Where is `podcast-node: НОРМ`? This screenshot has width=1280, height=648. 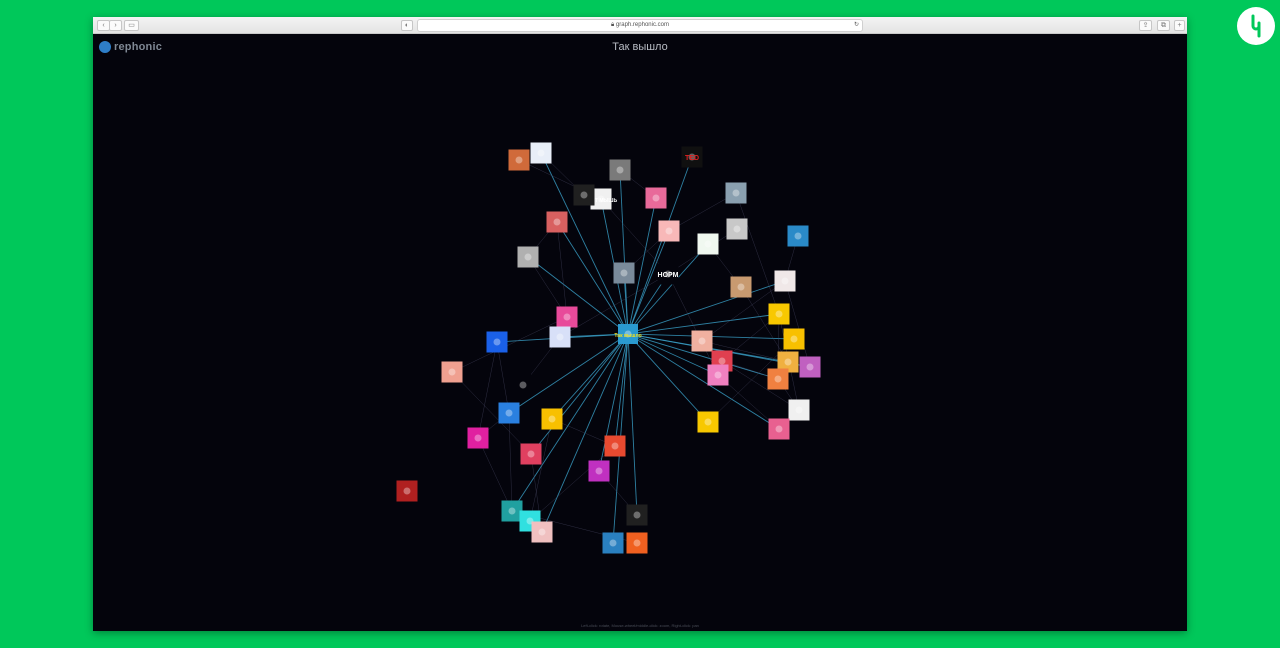 podcast-node: НОРМ is located at coordinates (668, 274).